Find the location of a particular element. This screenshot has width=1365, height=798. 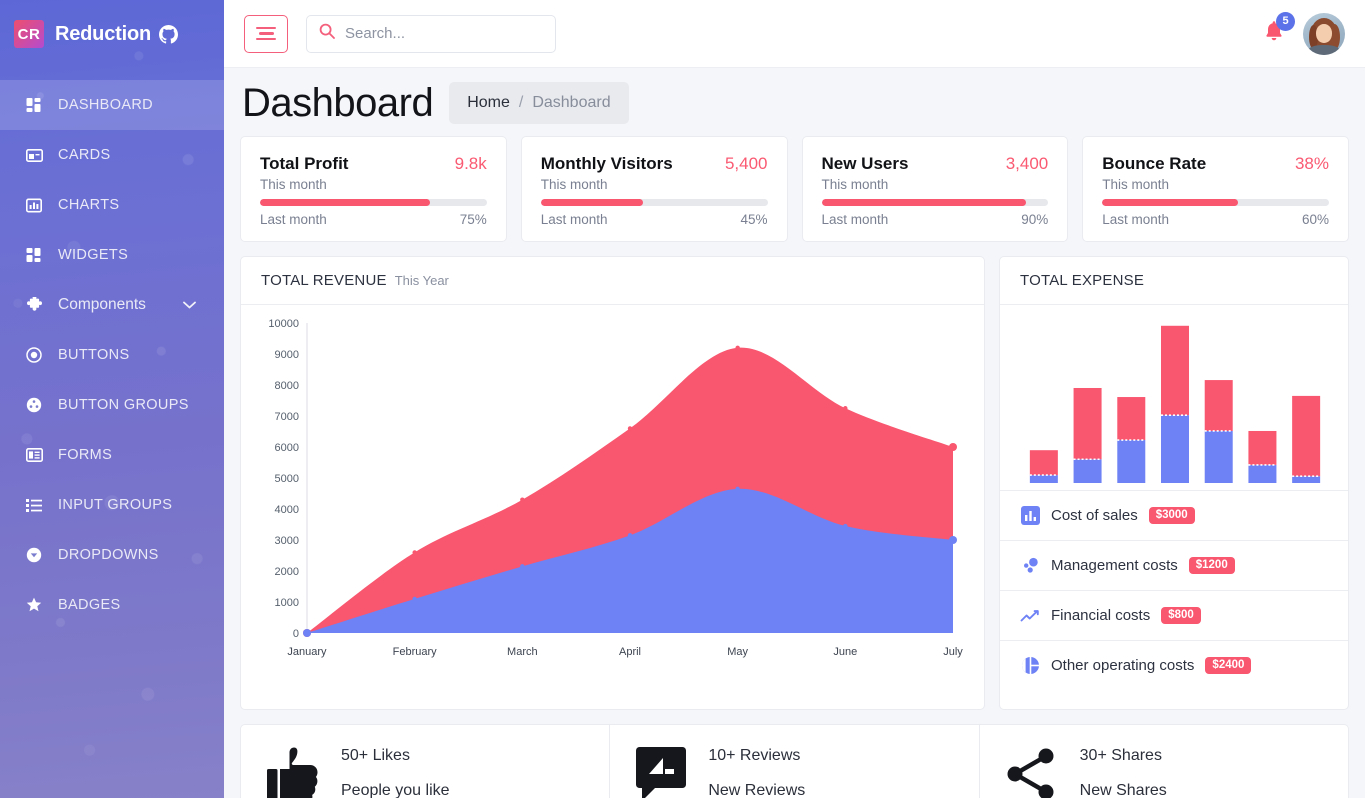

sidebar-item-input-groups: INPUT GROUPS is located at coordinates (112, 505).